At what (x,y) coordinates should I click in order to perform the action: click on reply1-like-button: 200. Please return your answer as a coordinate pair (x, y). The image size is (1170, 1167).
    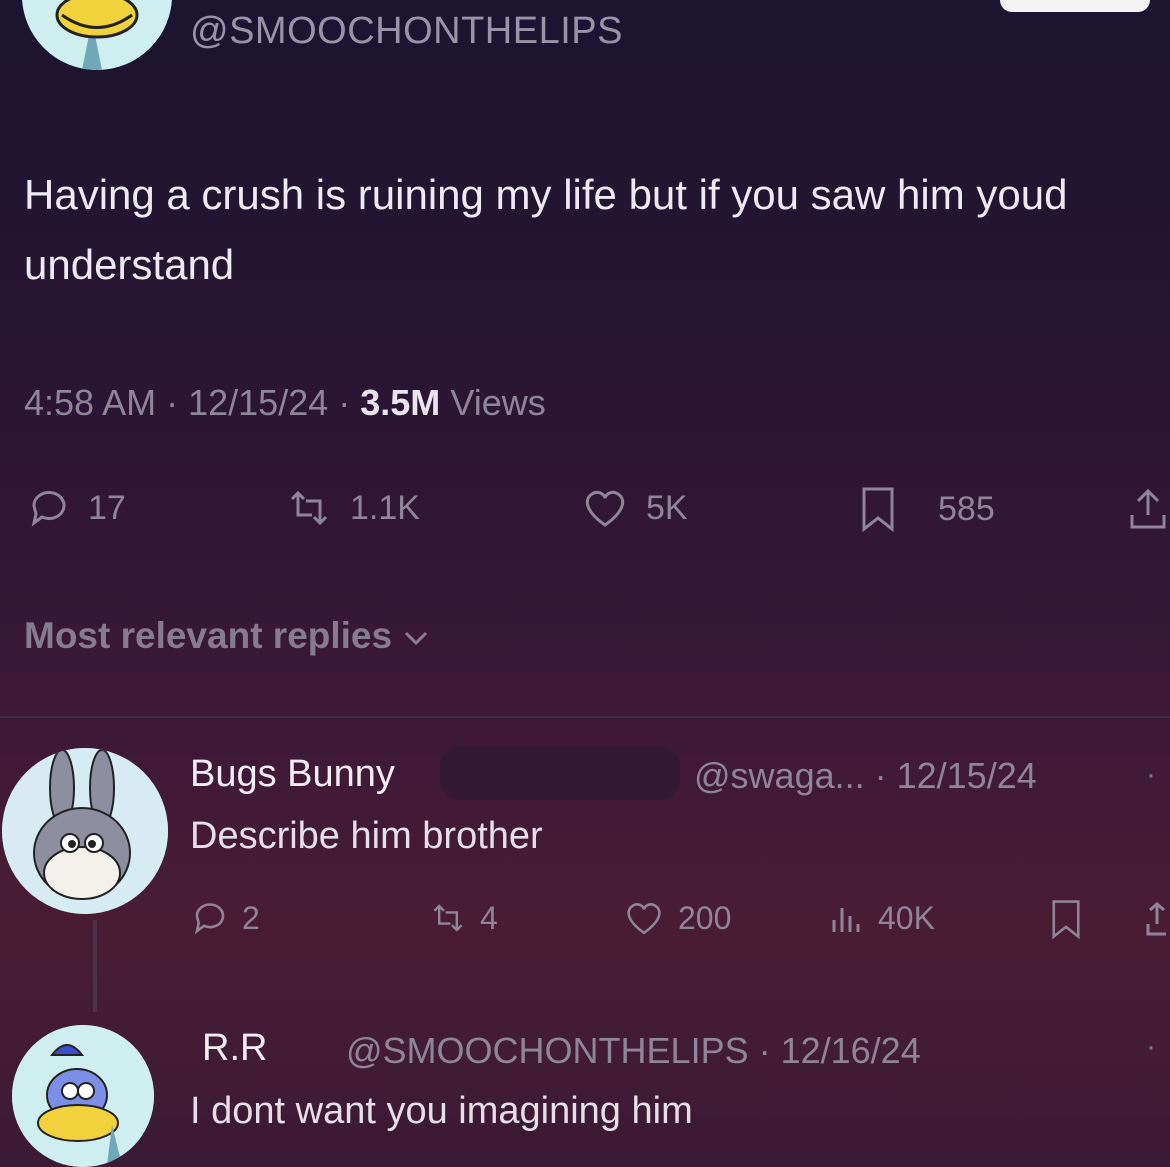
    Looking at the image, I should click on (676, 918).